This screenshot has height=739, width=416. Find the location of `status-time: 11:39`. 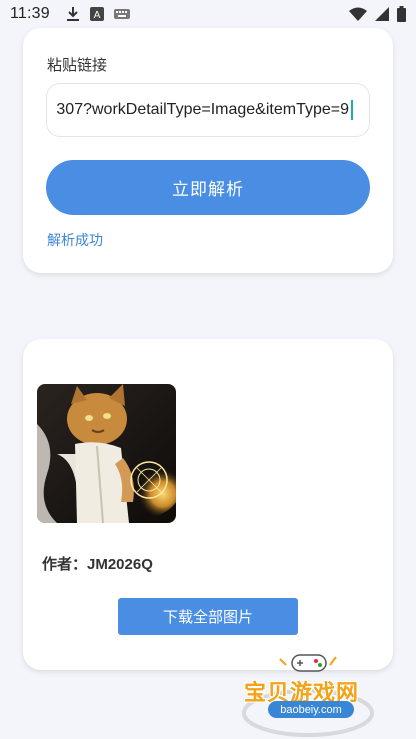

status-time: 11:39 is located at coordinates (30, 13).